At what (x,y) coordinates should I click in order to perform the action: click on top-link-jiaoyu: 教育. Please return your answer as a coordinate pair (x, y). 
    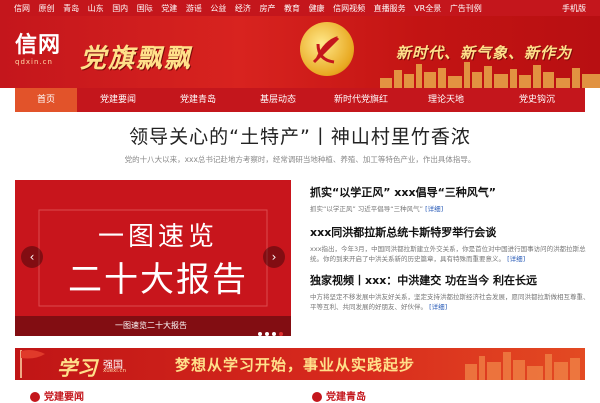
    Looking at the image, I should click on (292, 8).